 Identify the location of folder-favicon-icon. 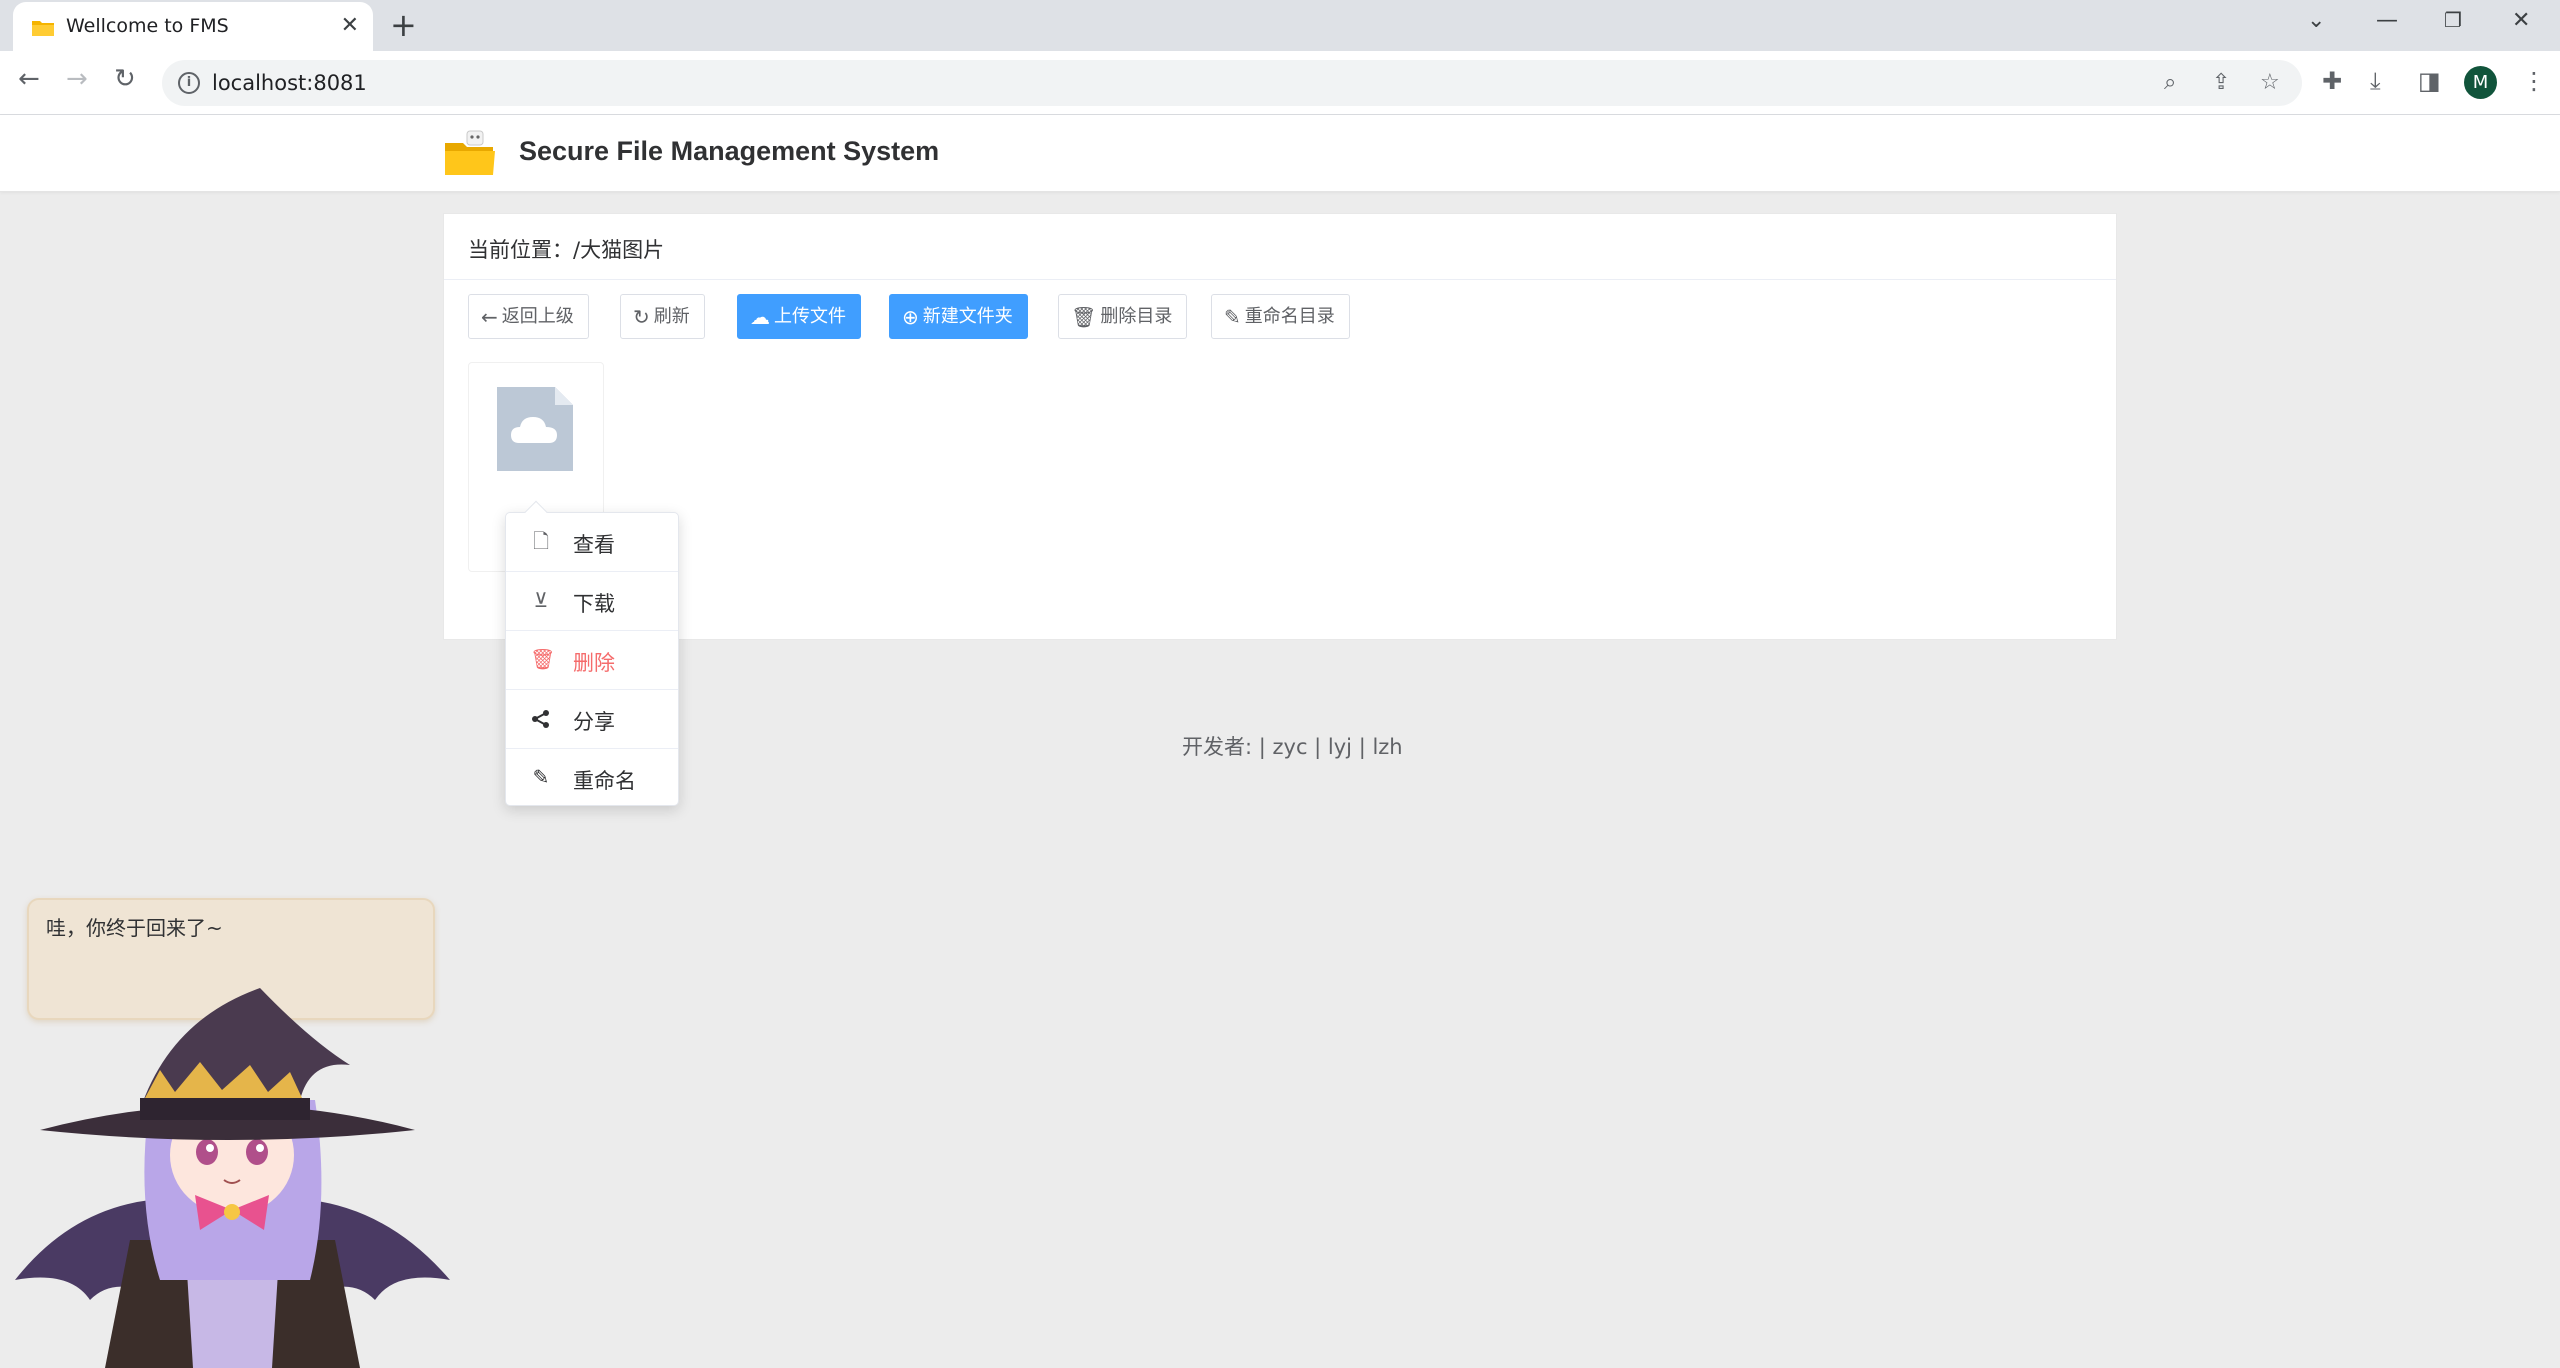
(43, 28).